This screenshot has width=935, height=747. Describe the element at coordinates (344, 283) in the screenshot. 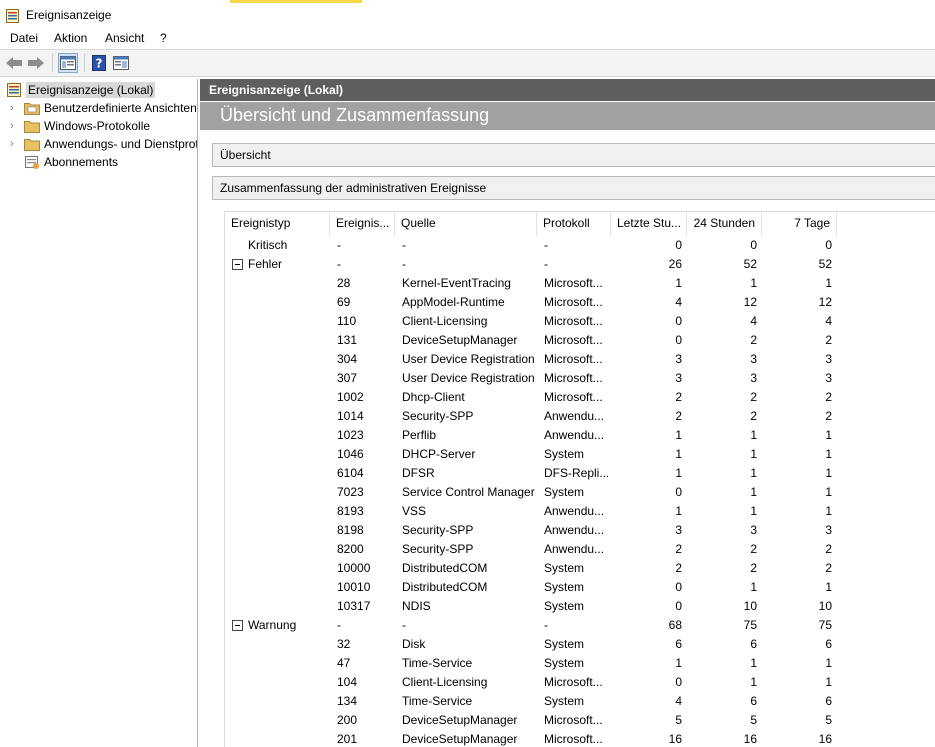

I see `cell-id: 28` at that location.